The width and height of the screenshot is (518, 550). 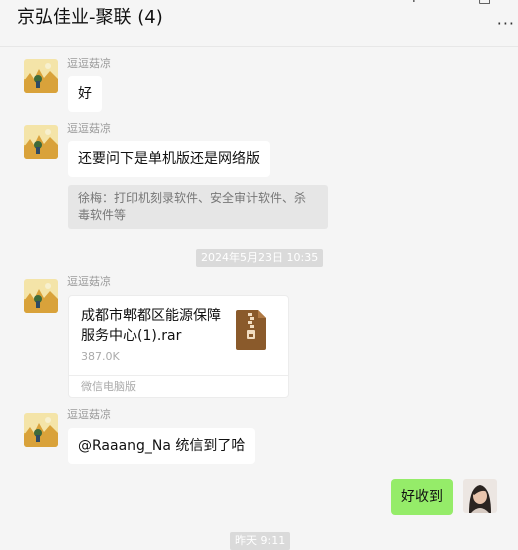 I want to click on my-message-bubble: 好收到, so click(x=422, y=497).